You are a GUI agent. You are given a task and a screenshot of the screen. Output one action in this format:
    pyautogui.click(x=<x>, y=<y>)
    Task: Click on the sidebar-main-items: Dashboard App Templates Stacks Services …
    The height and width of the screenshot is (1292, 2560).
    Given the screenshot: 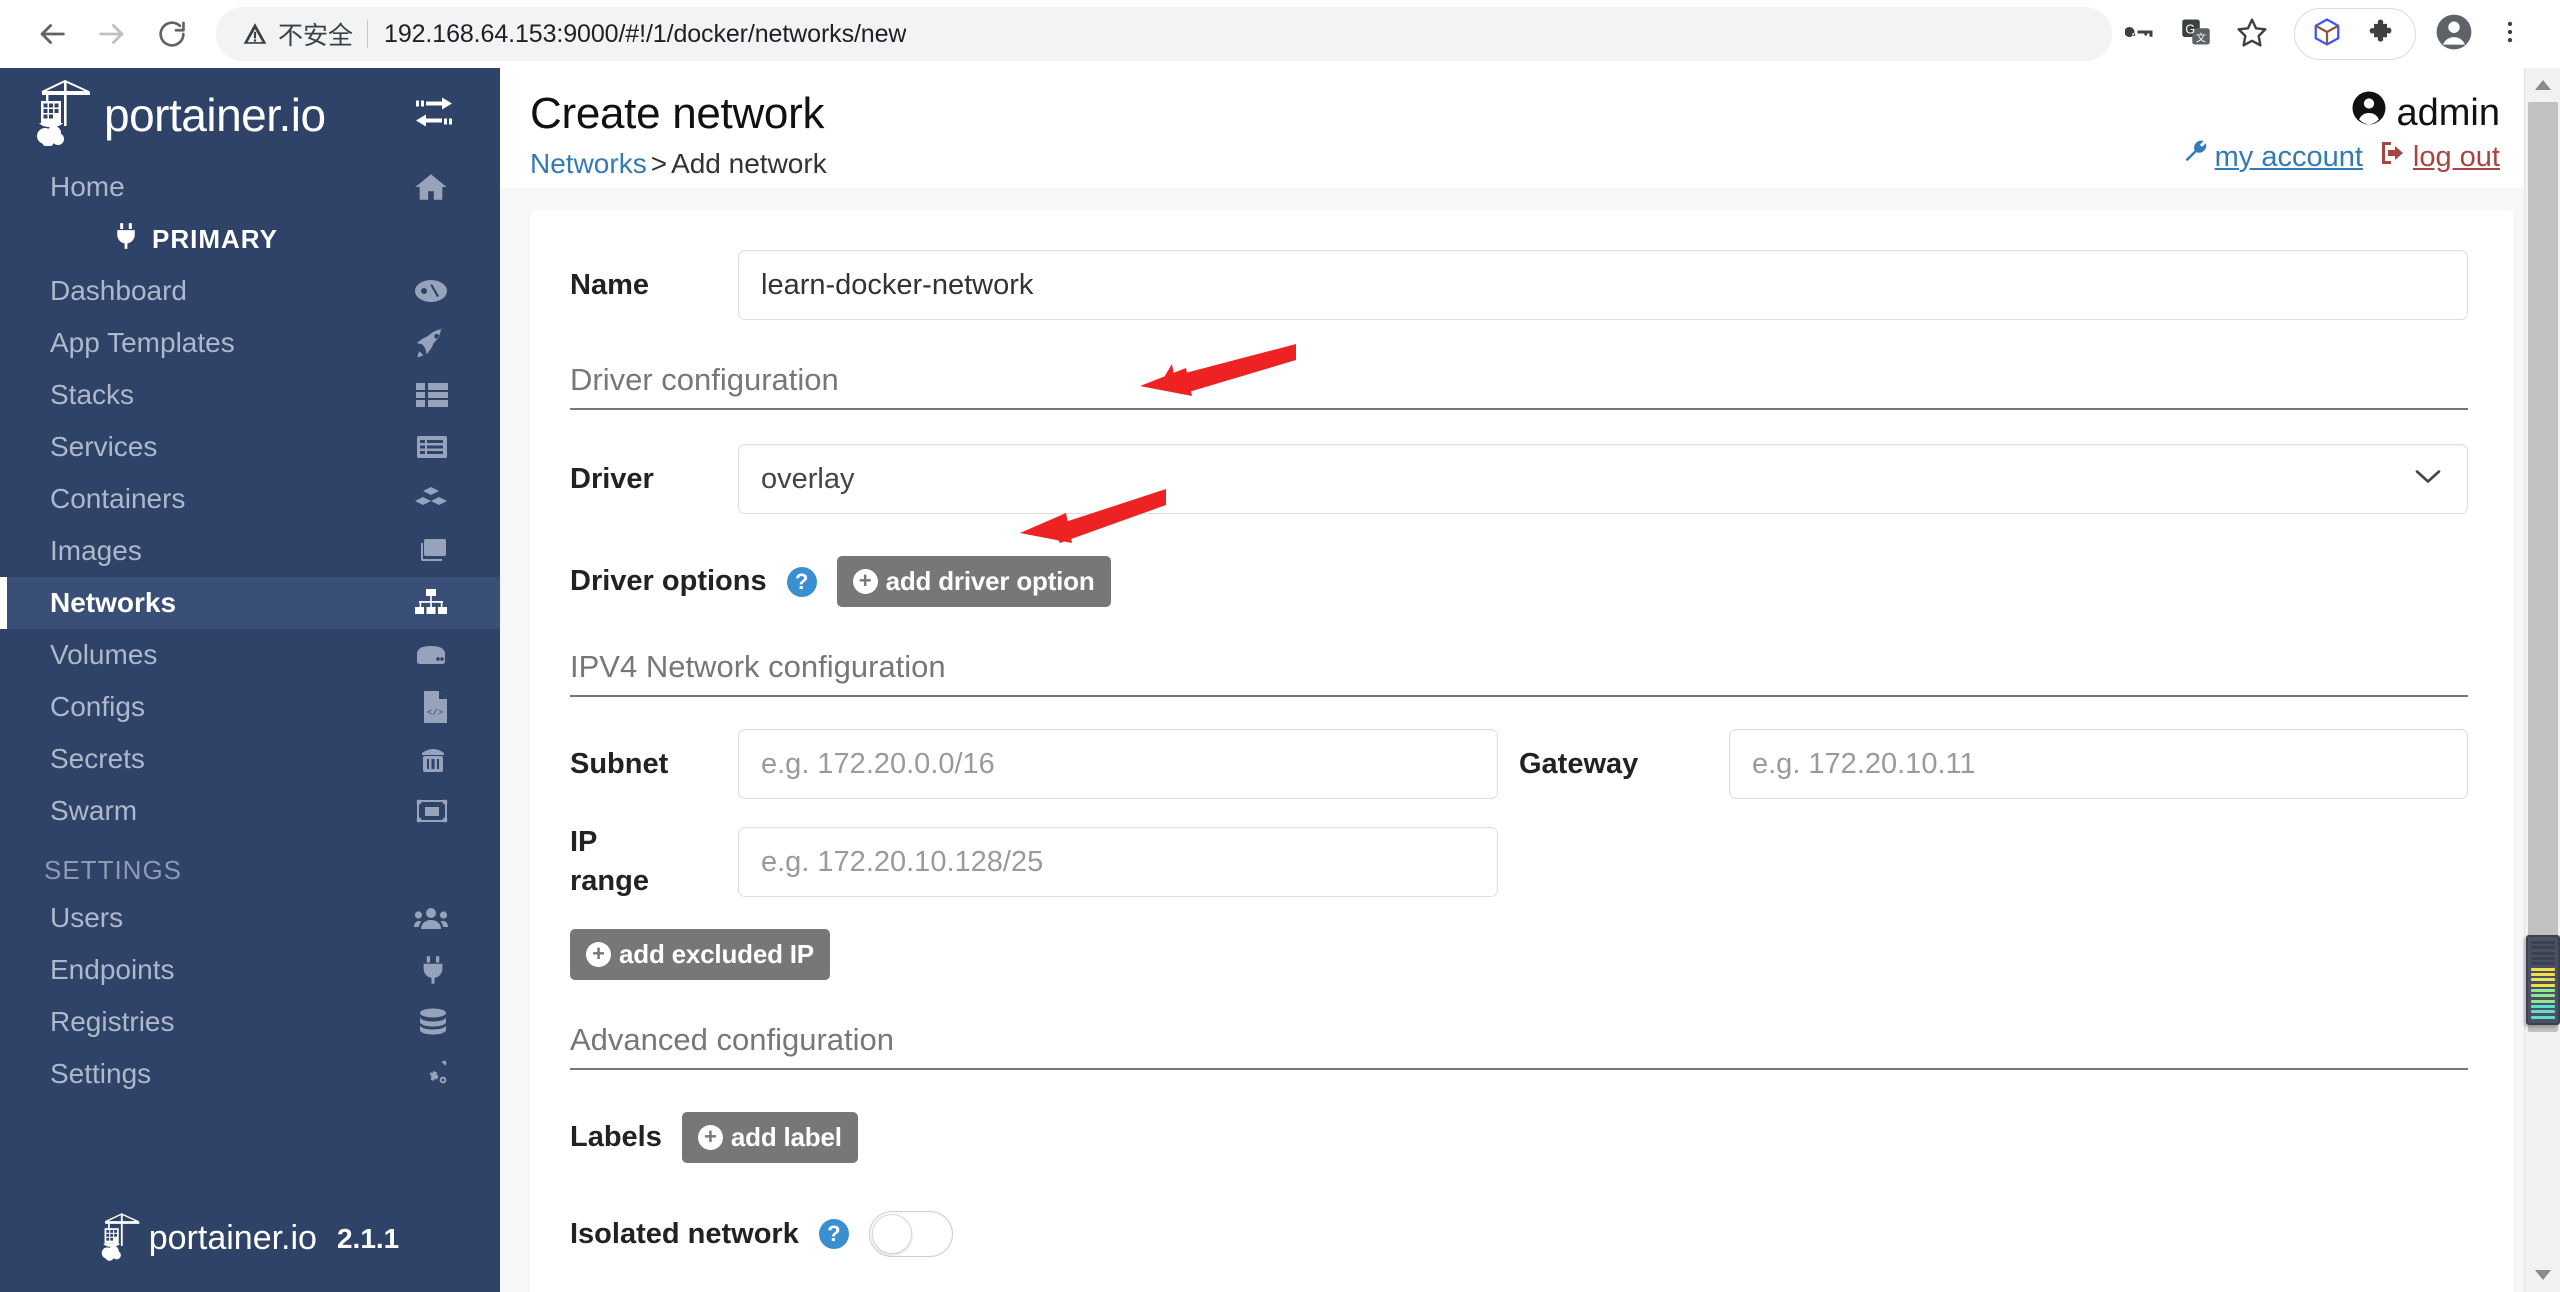 What is the action you would take?
    pyautogui.click(x=250, y=551)
    